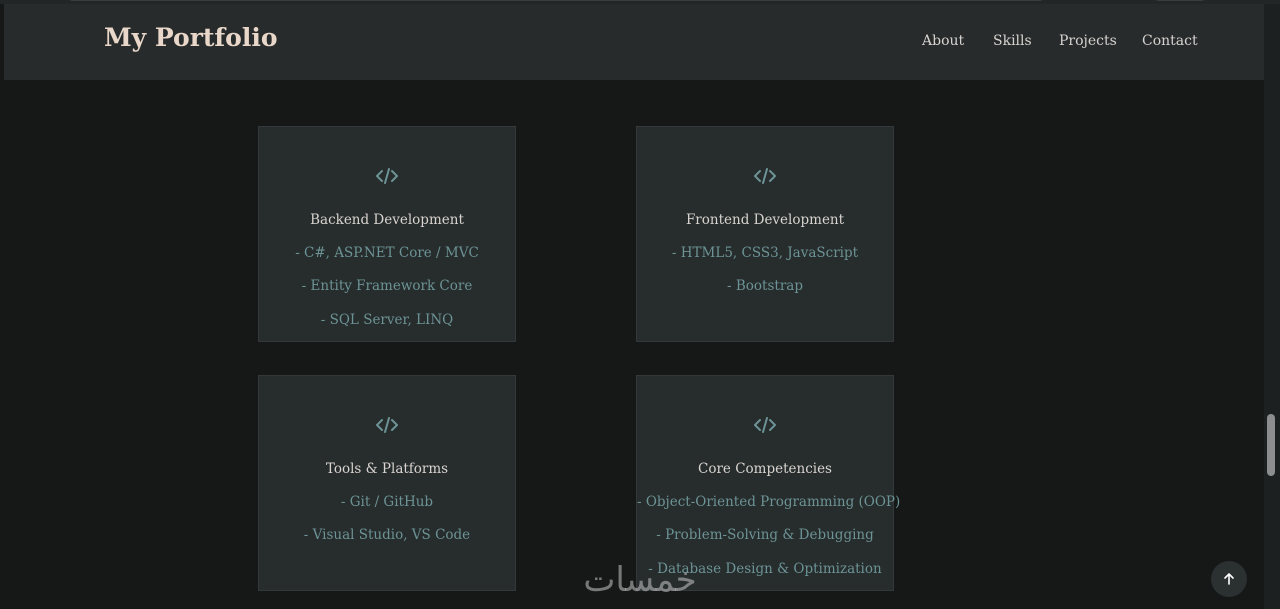  Describe the element at coordinates (765, 220) in the screenshot. I see `card-title: Frontend Development` at that location.